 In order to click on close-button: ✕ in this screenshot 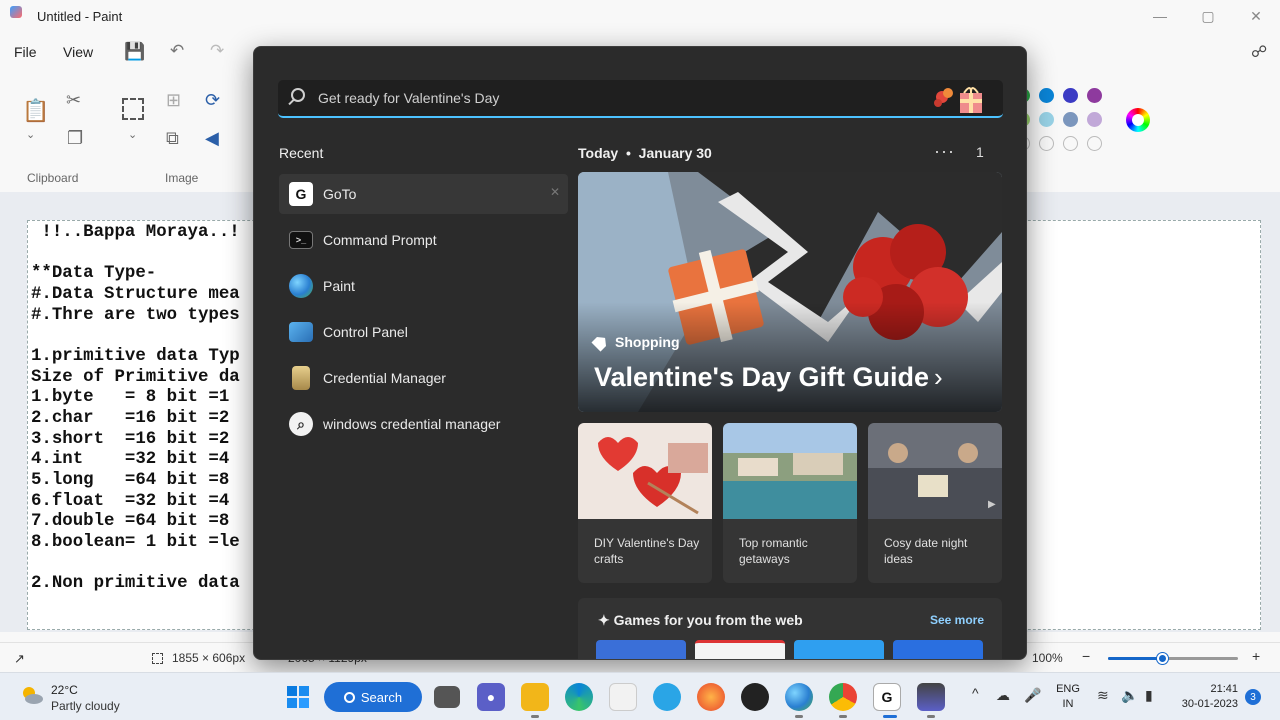, I will do `click(1256, 16)`.